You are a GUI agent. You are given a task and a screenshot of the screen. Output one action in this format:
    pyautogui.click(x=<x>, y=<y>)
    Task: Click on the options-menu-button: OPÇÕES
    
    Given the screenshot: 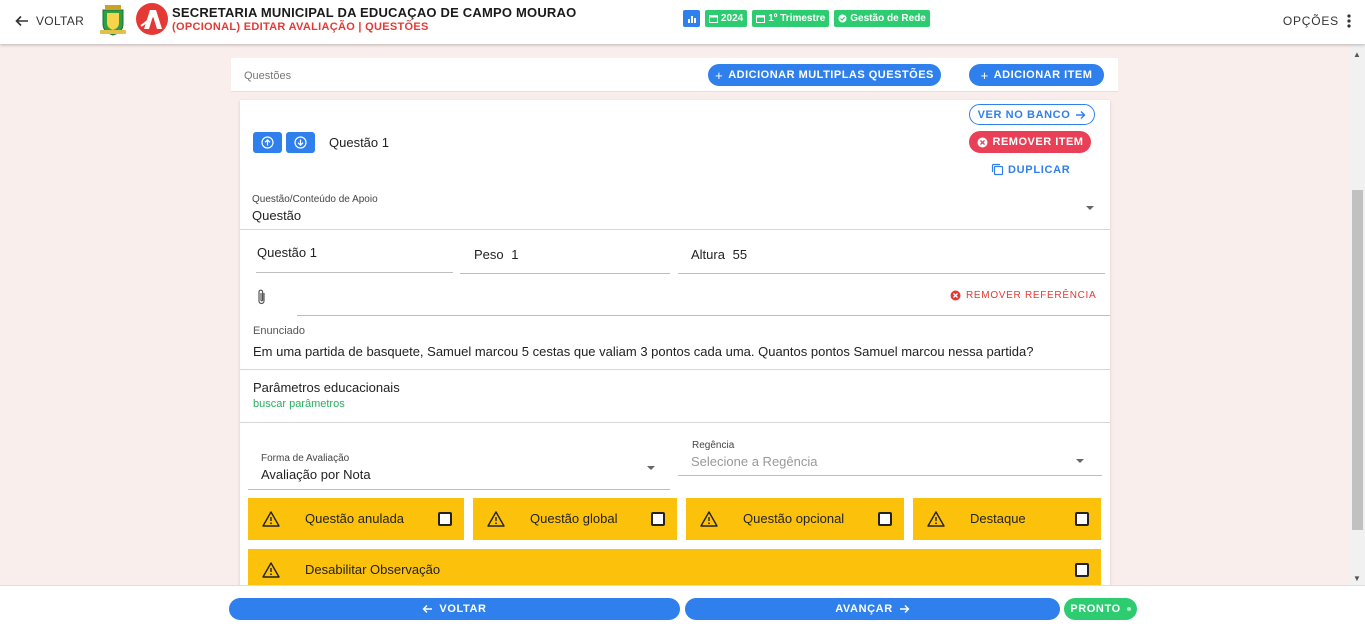 What is the action you would take?
    pyautogui.click(x=1317, y=21)
    